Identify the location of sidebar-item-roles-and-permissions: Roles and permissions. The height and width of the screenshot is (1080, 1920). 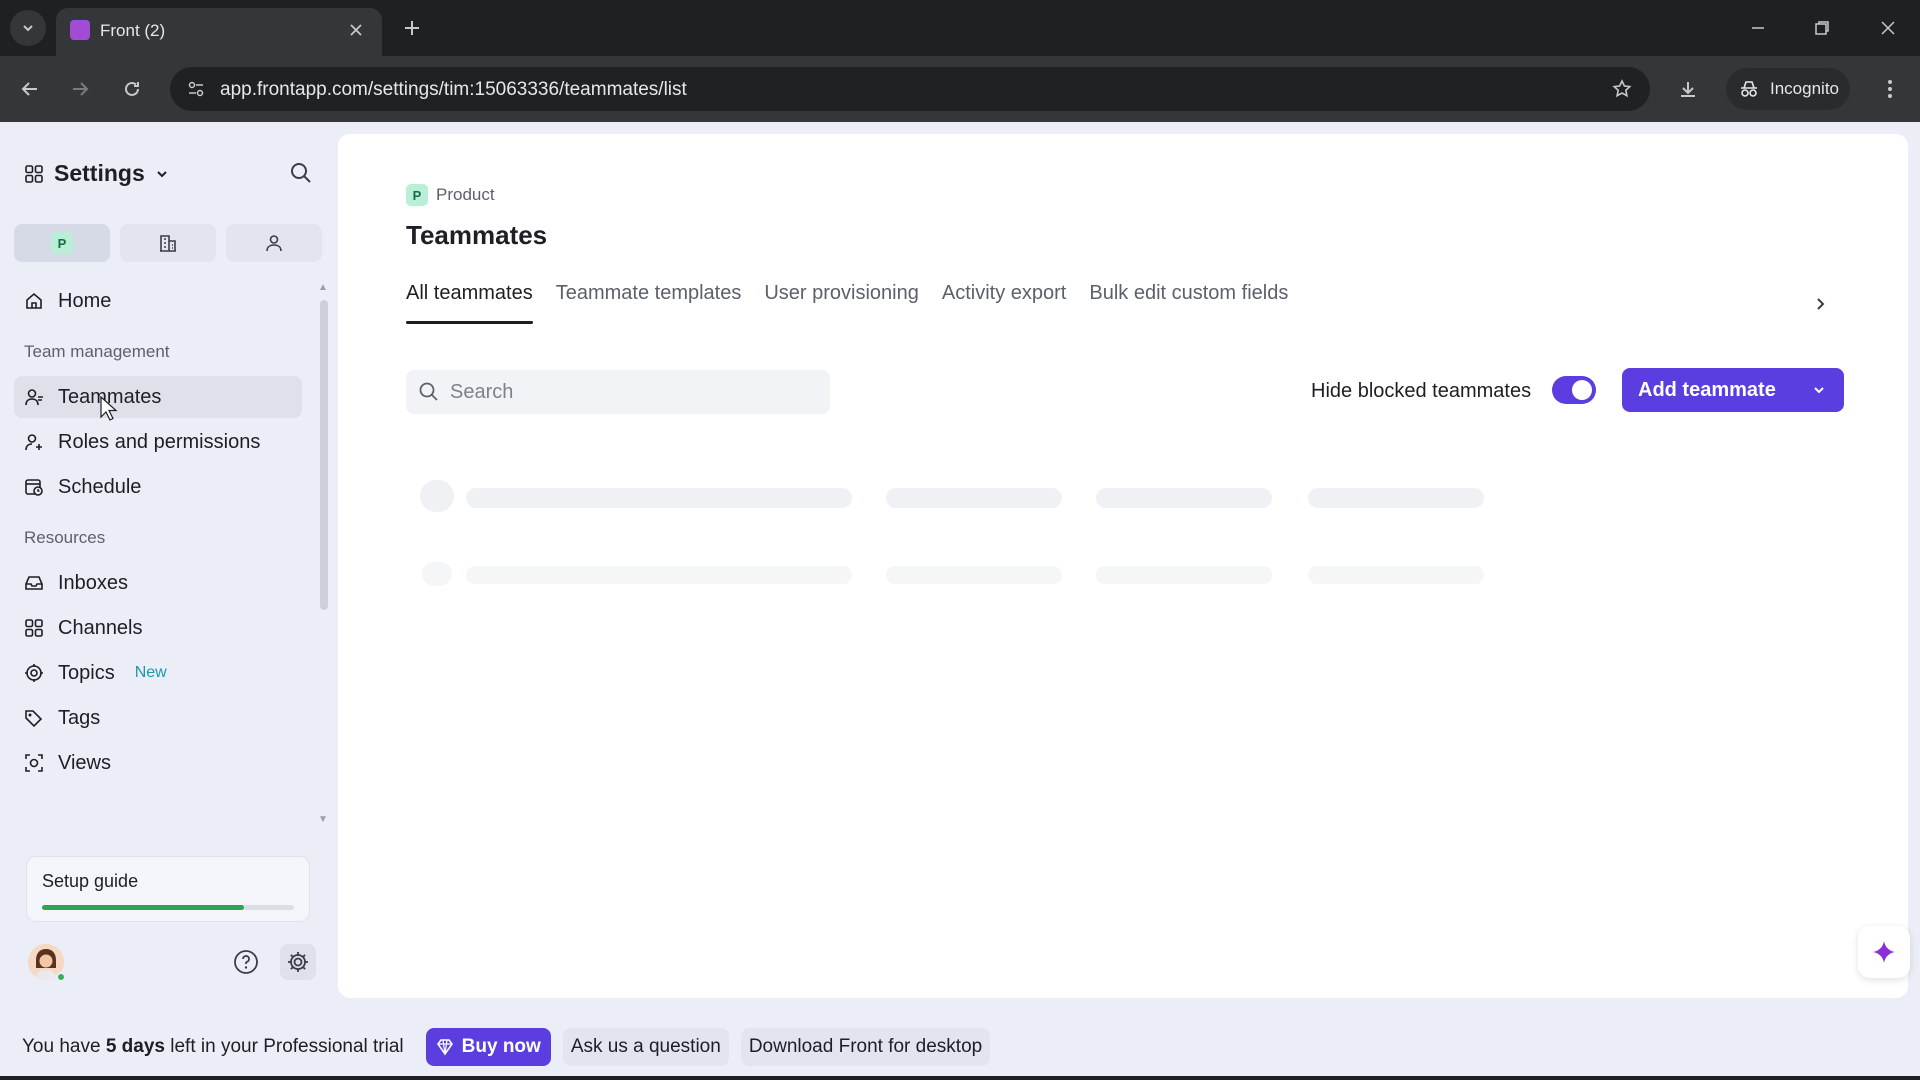
(158, 442).